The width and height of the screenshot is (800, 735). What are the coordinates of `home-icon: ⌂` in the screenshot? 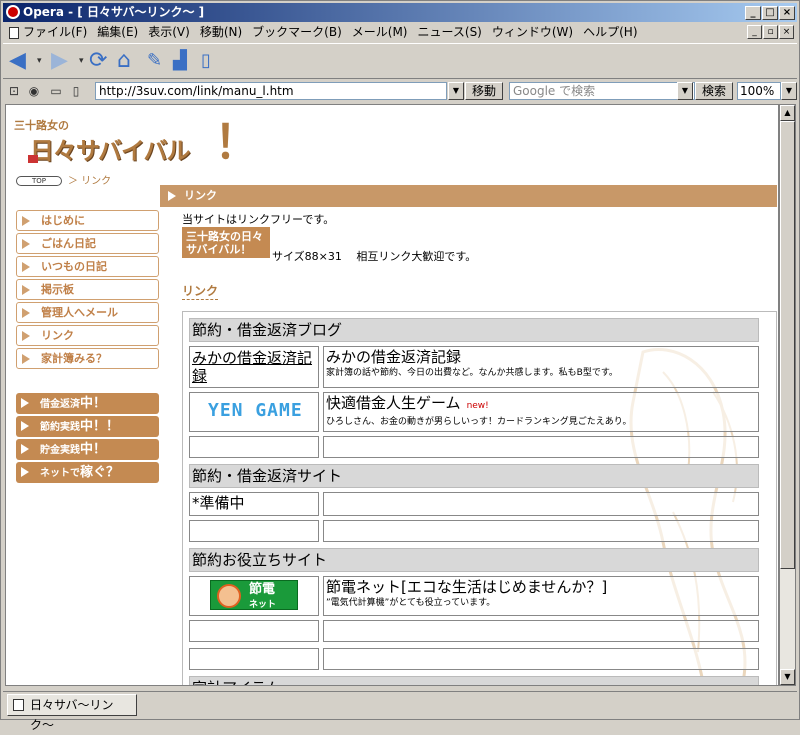 It's located at (124, 61).